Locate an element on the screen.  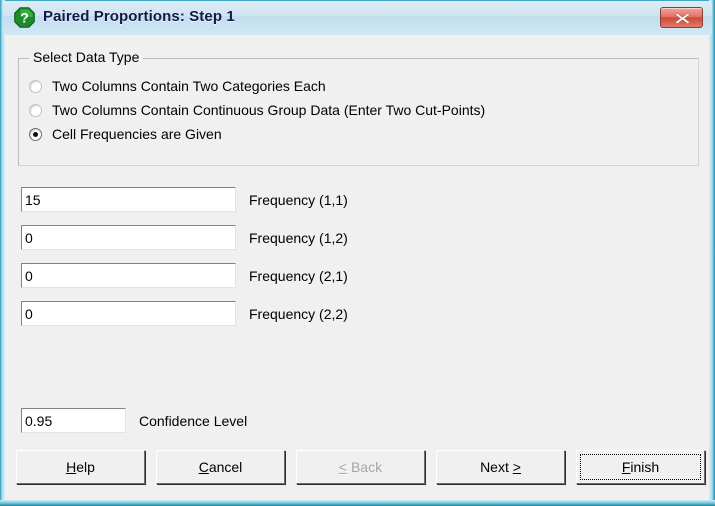
back-mnemonic: < is located at coordinates (343, 467).